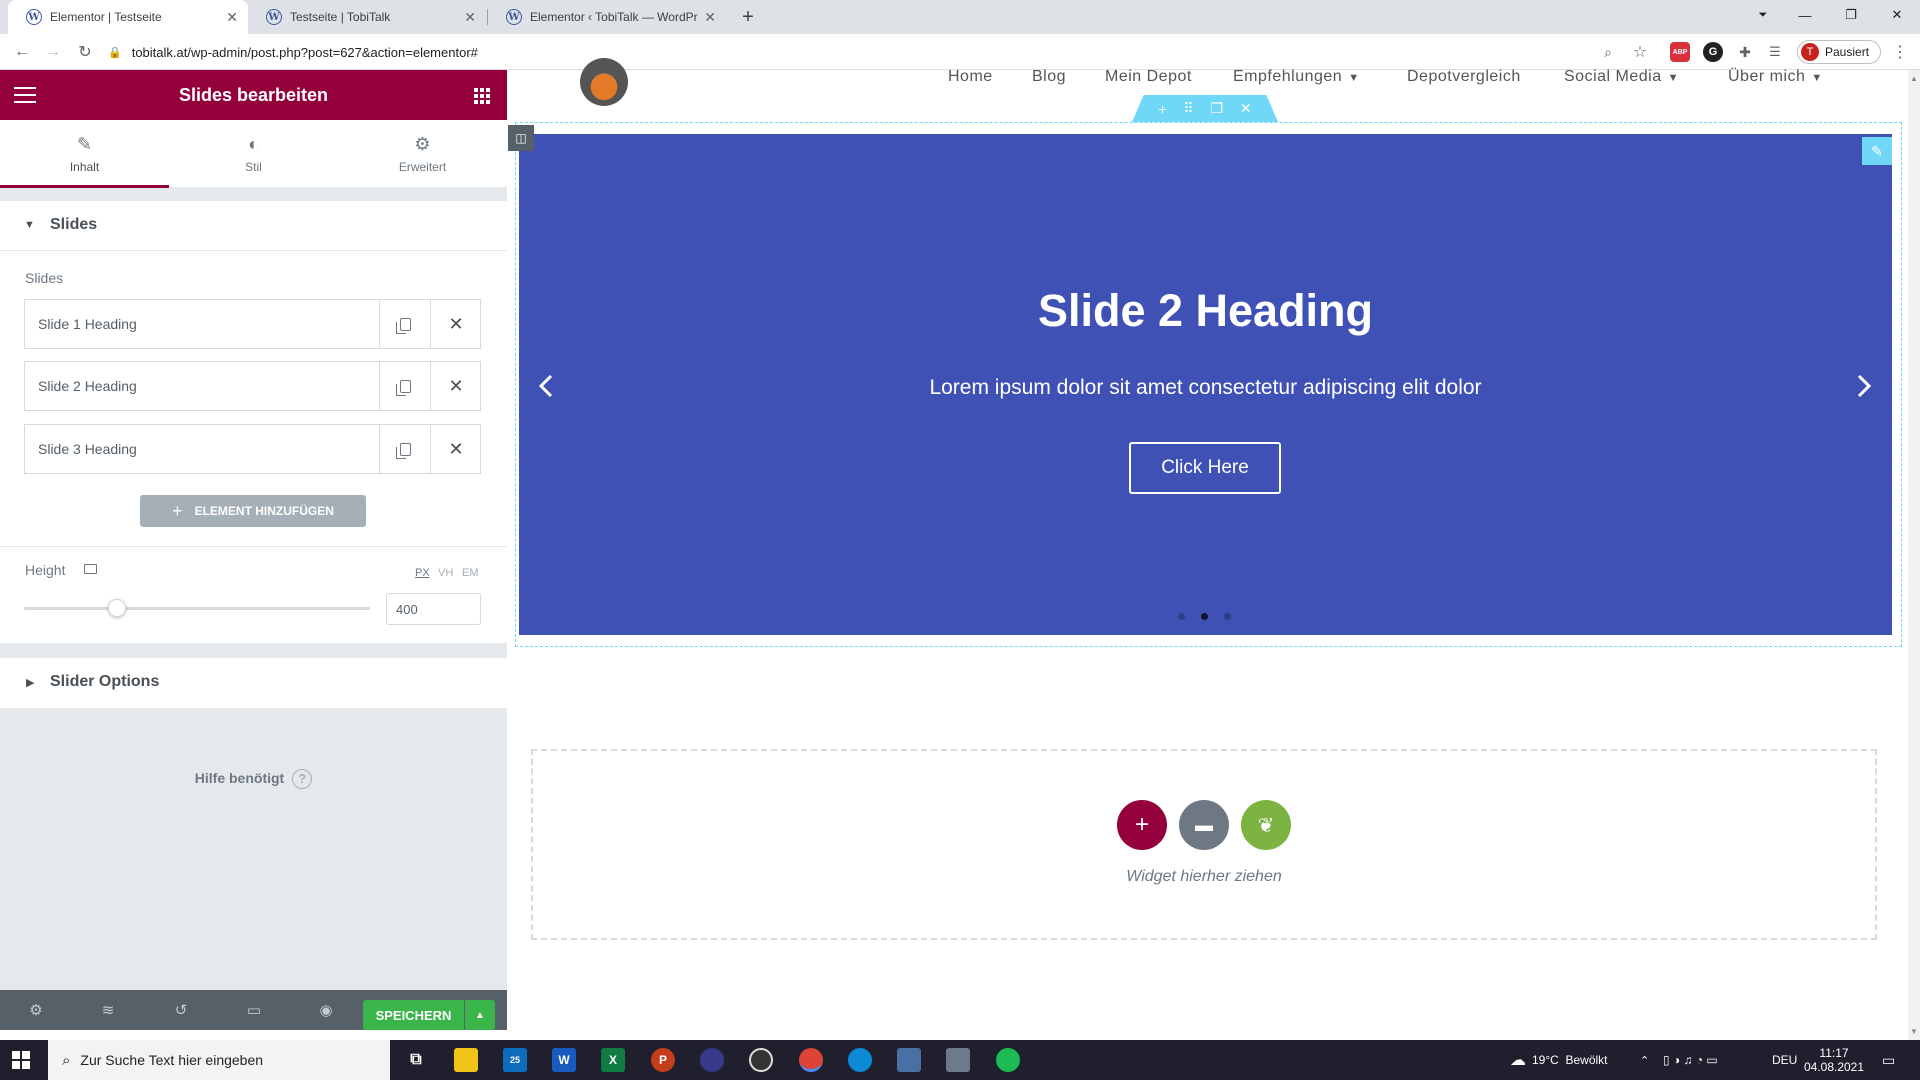 The width and height of the screenshot is (1920, 1080). What do you see at coordinates (36, 1010) in the screenshot?
I see `settings-gear-icon: ⚙` at bounding box center [36, 1010].